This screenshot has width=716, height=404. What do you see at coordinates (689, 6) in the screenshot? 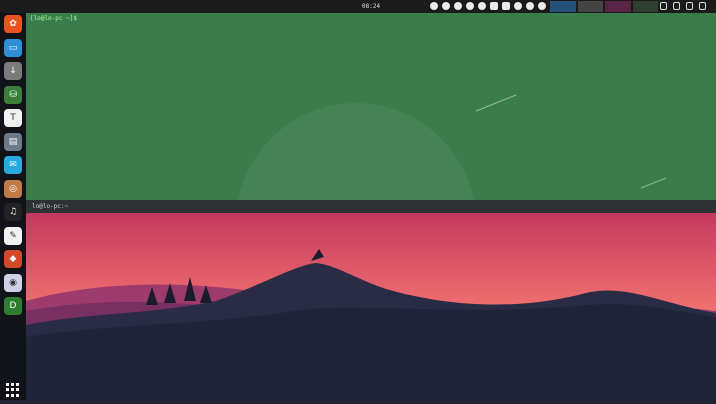
I see `volume-icon` at bounding box center [689, 6].